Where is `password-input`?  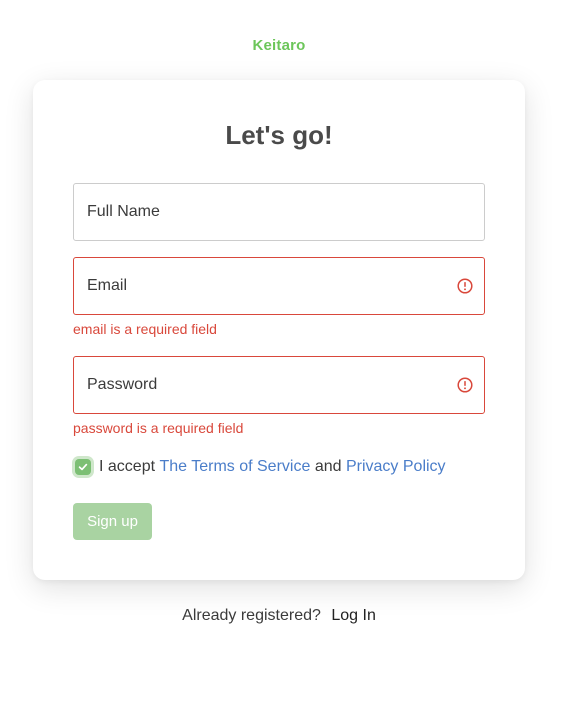
password-input is located at coordinates (260, 385).